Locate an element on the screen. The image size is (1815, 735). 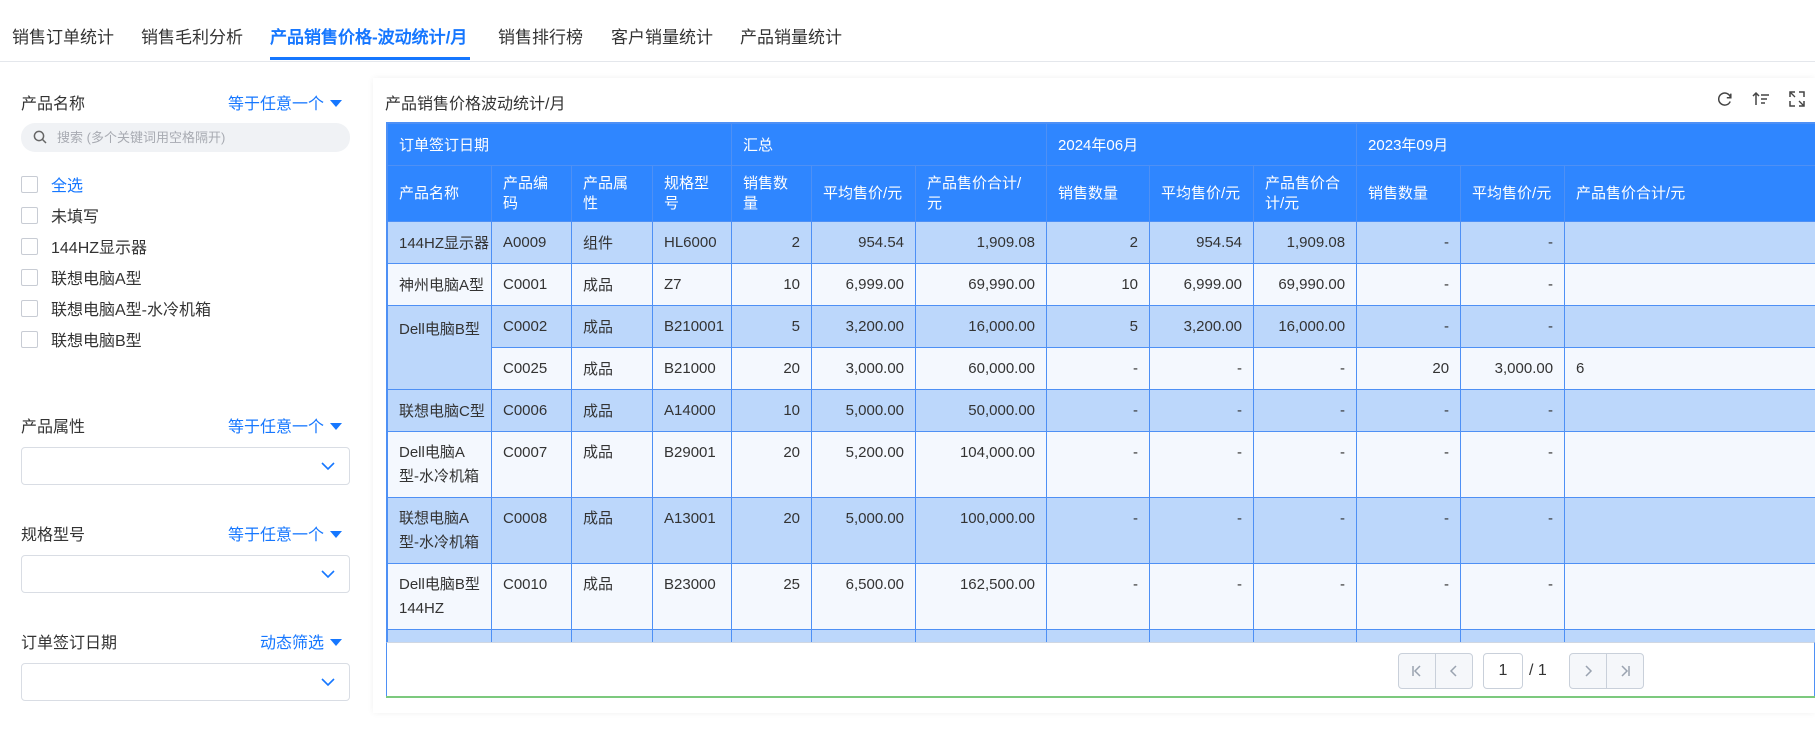
group-header-2023-09: 2023年09月 is located at coordinates (1585, 144).